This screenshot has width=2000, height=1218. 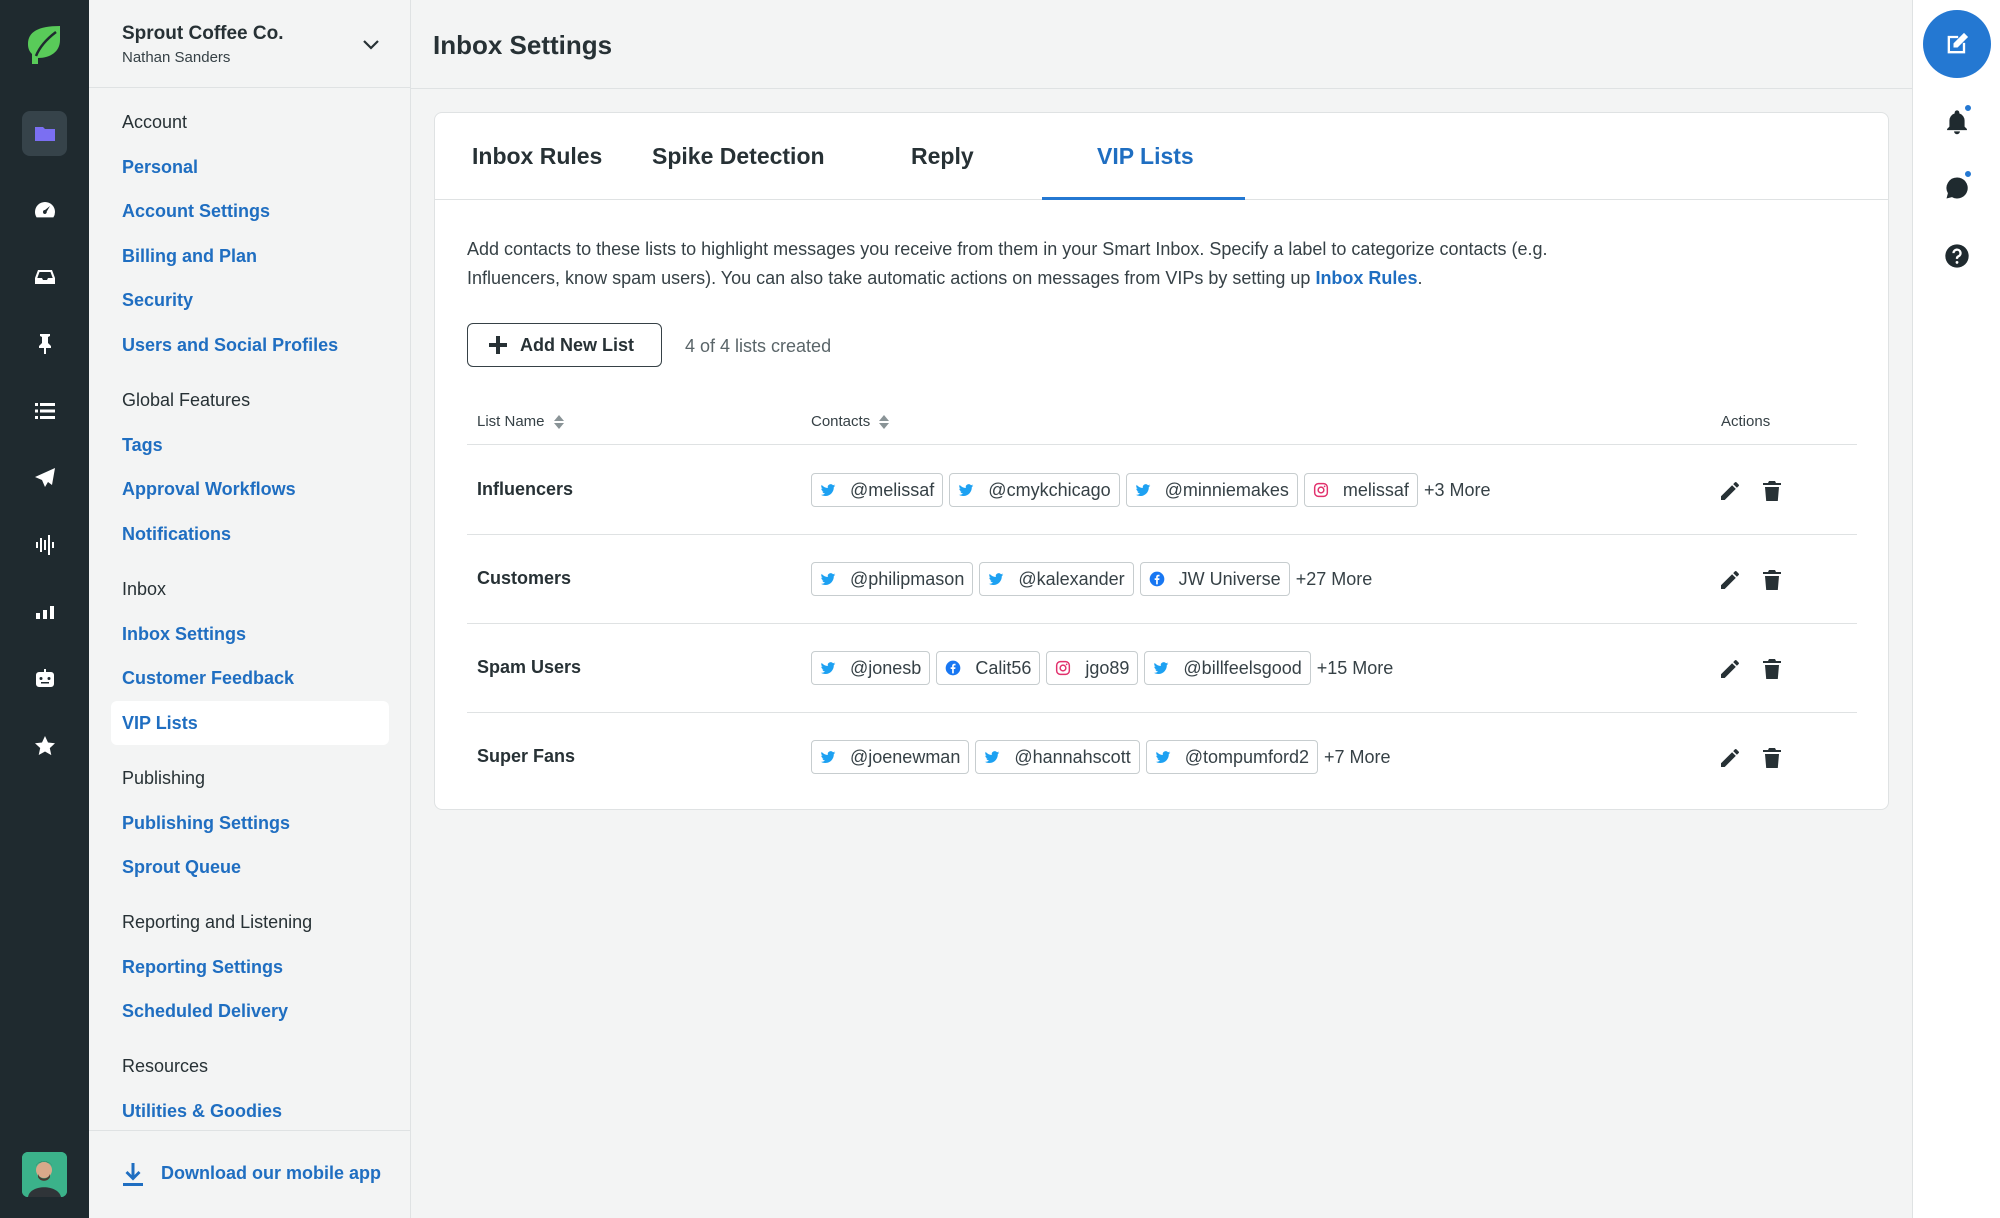 I want to click on plus-icon, so click(x=498, y=345).